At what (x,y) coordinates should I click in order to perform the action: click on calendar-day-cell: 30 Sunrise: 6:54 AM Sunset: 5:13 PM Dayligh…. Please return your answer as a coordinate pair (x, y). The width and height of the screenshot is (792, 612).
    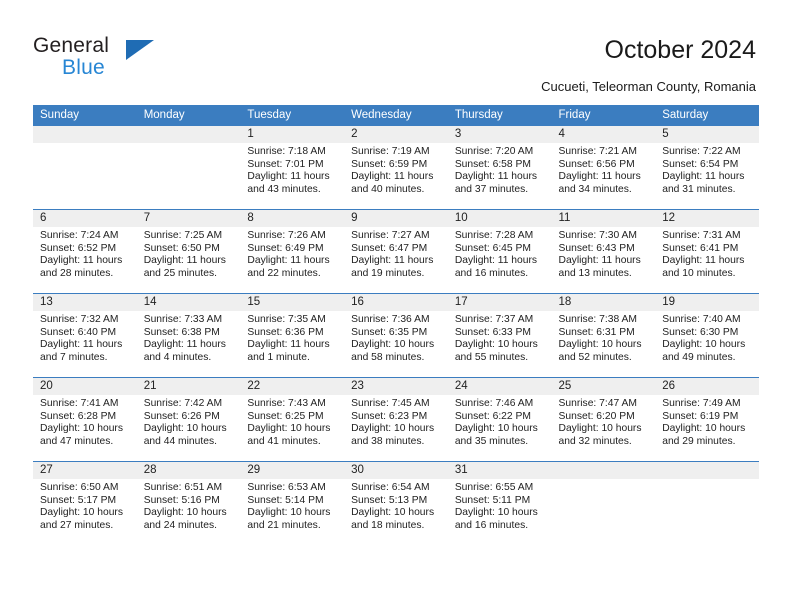
    Looking at the image, I should click on (396, 503).